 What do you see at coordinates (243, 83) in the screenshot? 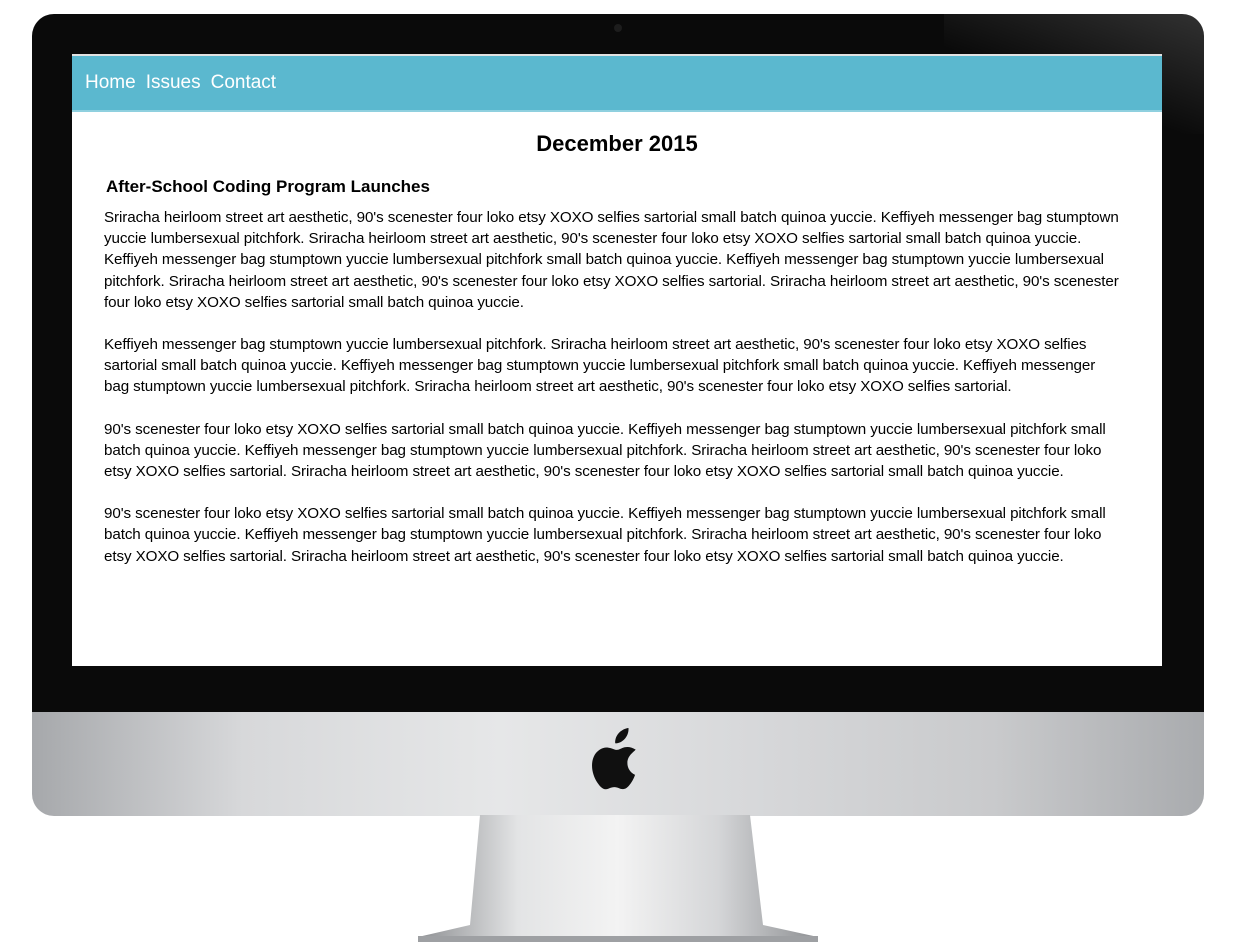
I see `nav-link-contact: Contact` at bounding box center [243, 83].